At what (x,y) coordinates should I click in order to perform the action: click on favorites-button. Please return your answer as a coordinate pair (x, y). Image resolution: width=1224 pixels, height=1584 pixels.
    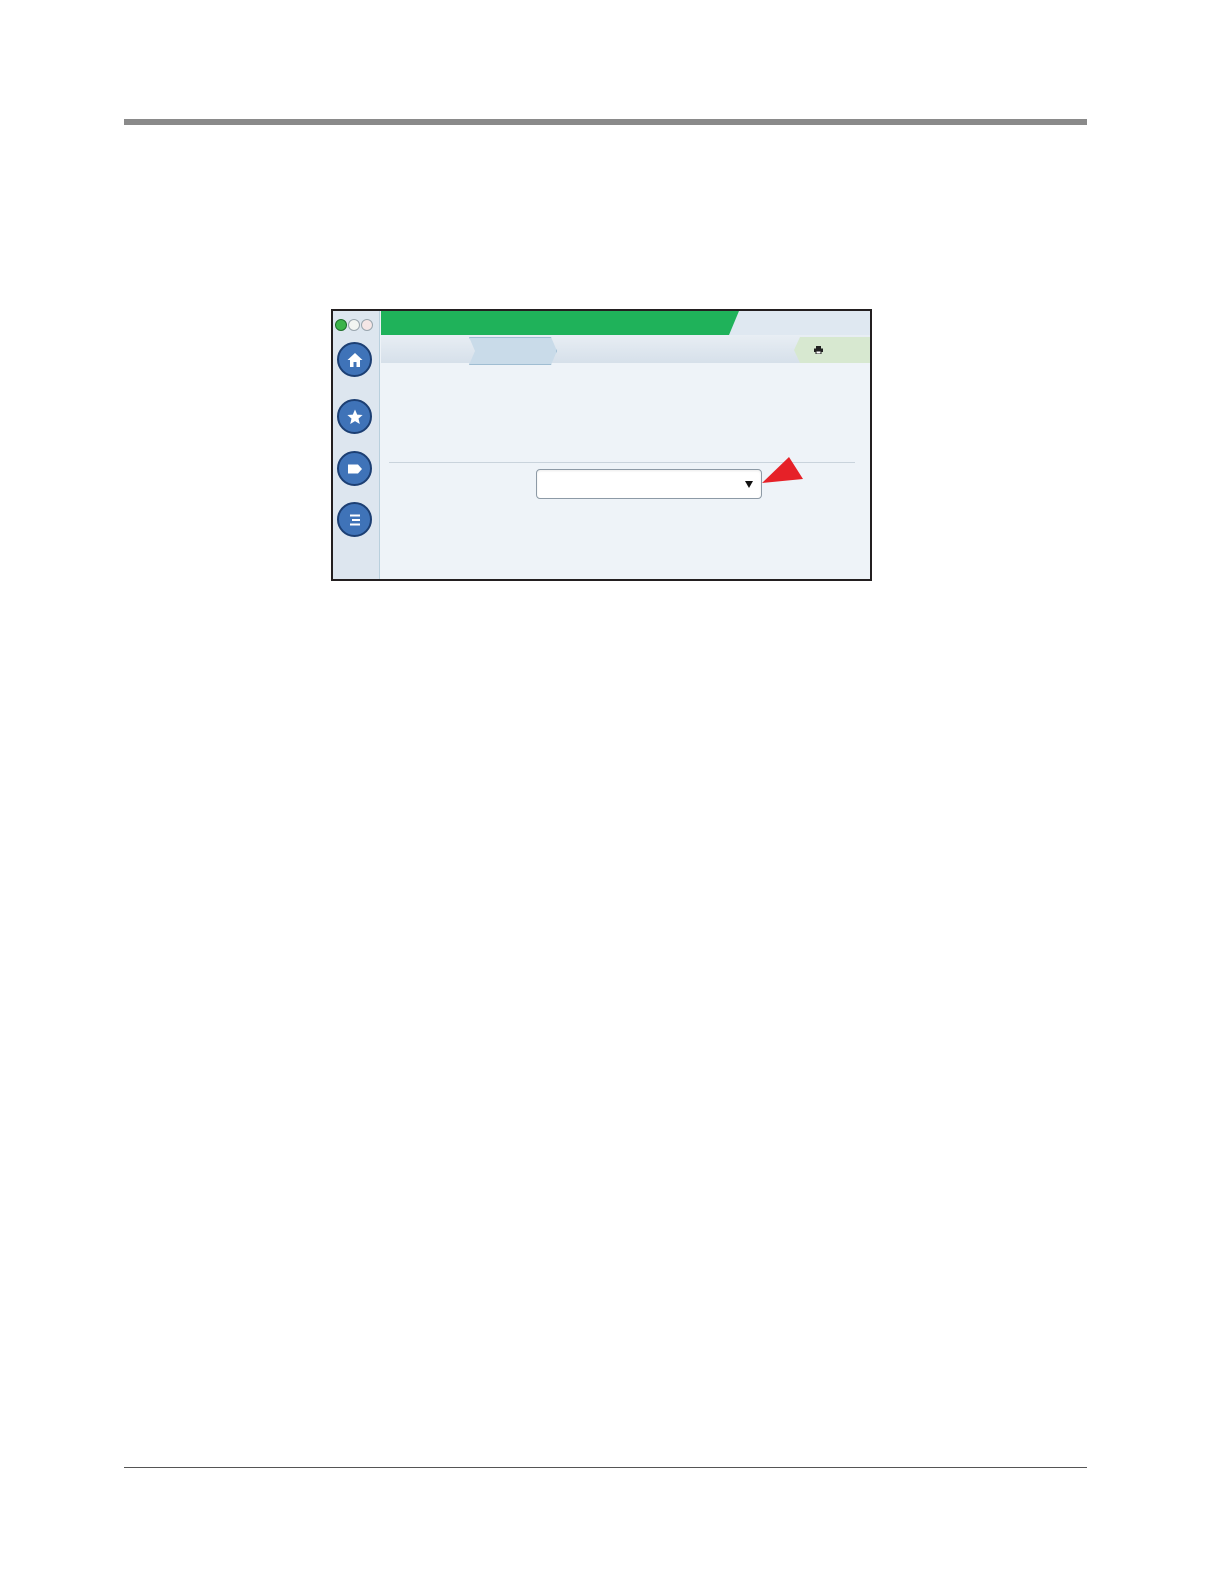
    Looking at the image, I should click on (354, 416).